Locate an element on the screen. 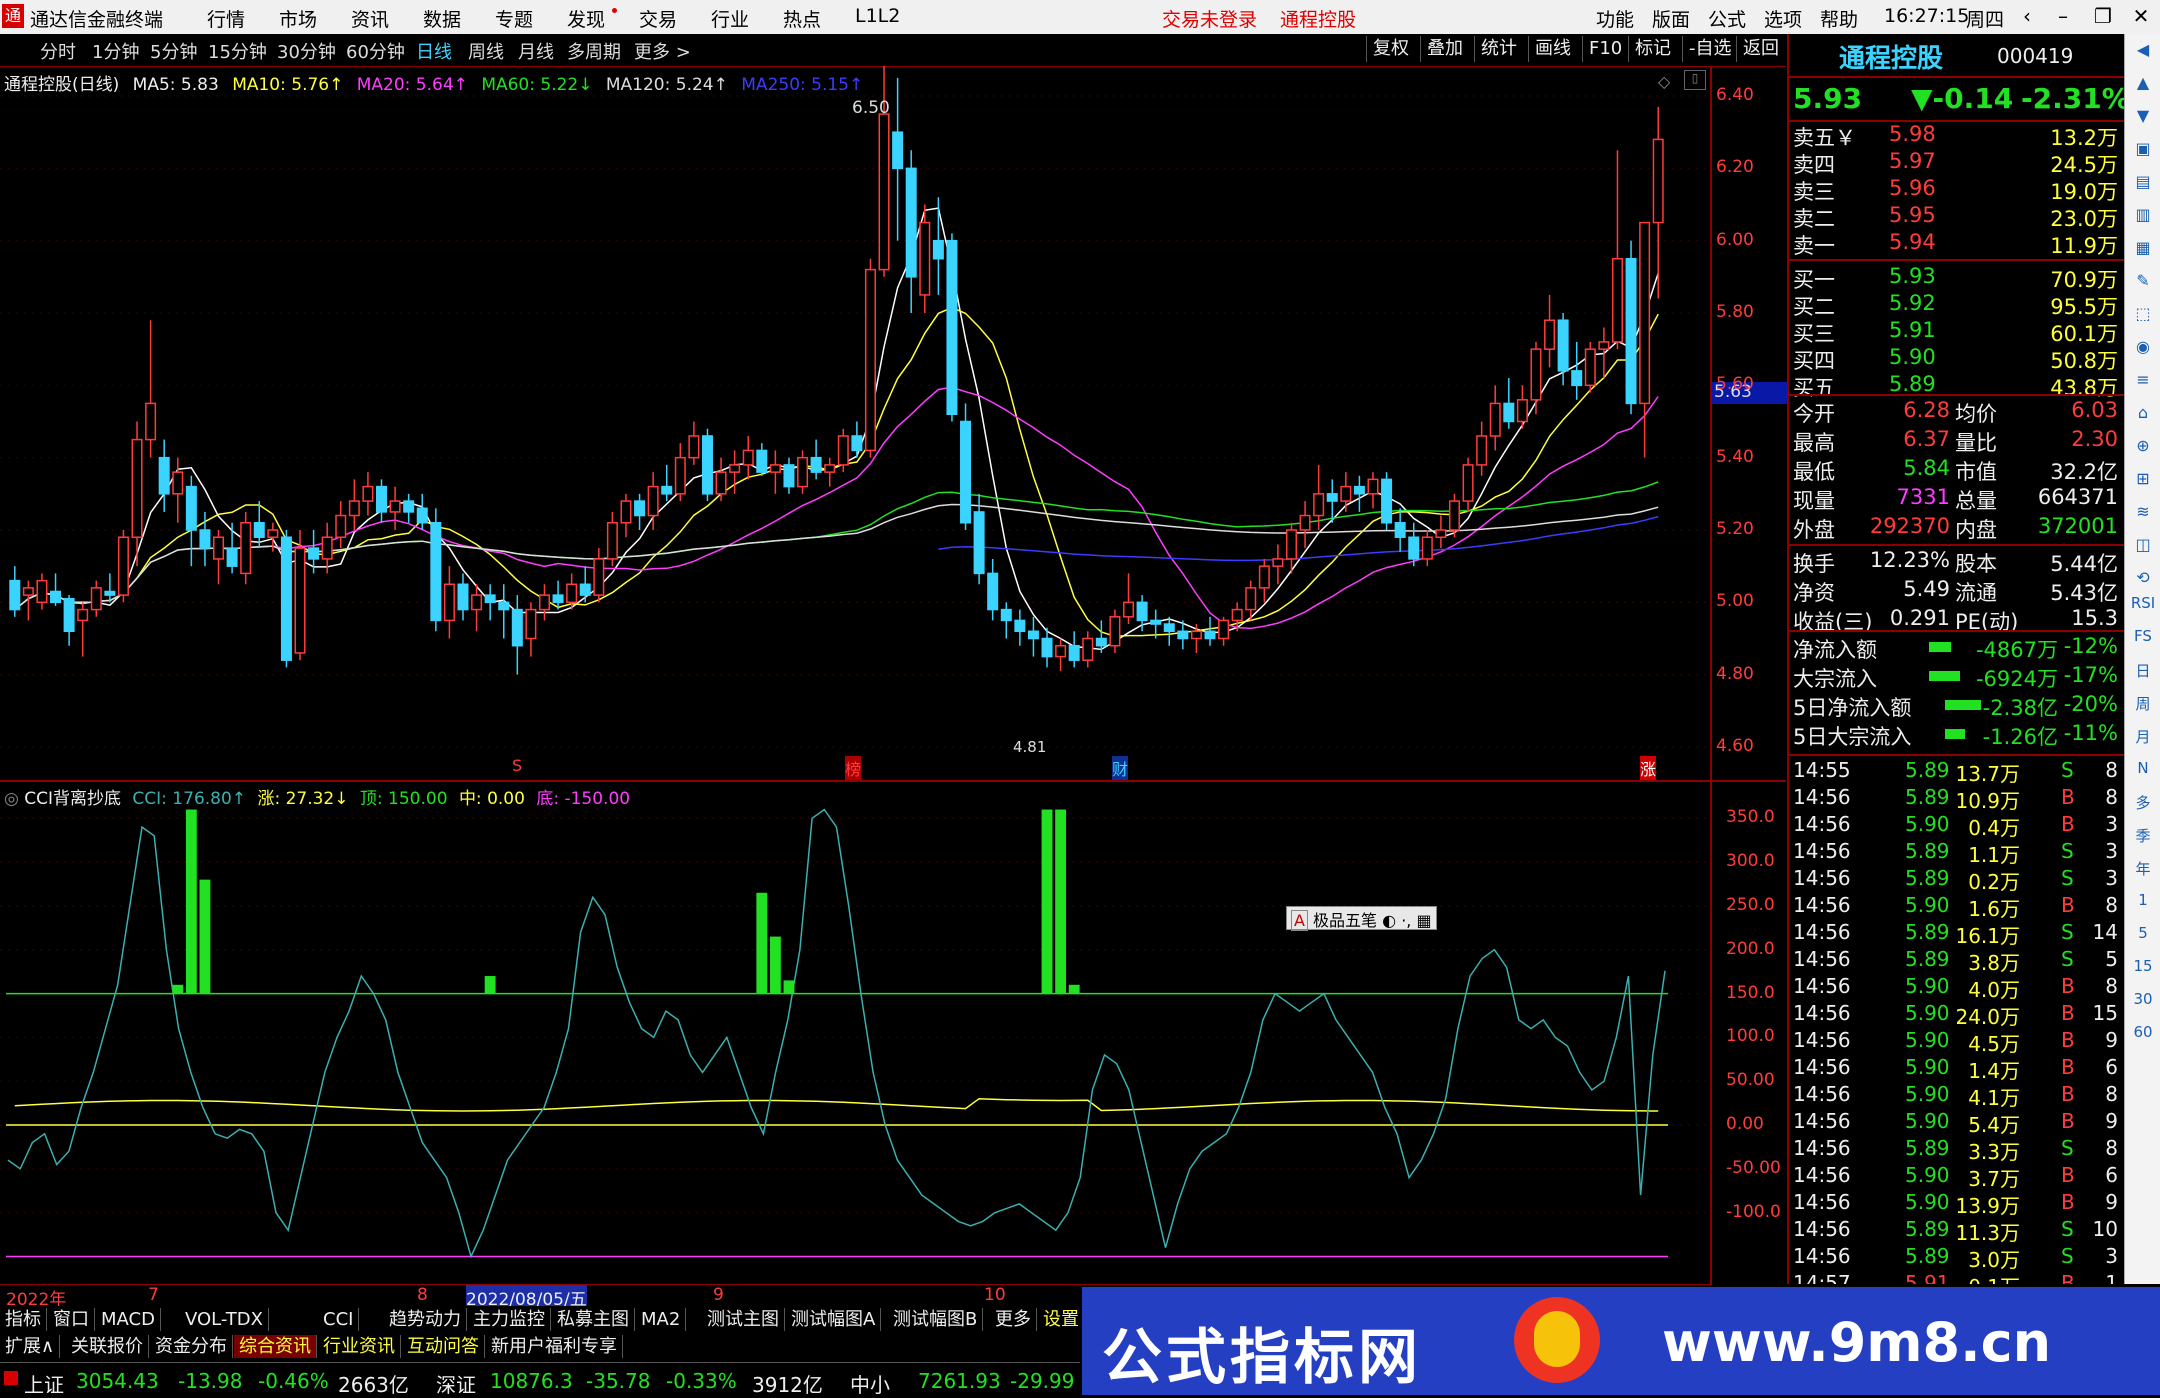 This screenshot has height=1398, width=2160. toolbar-fanhui: 返回 is located at coordinates (1760, 49).